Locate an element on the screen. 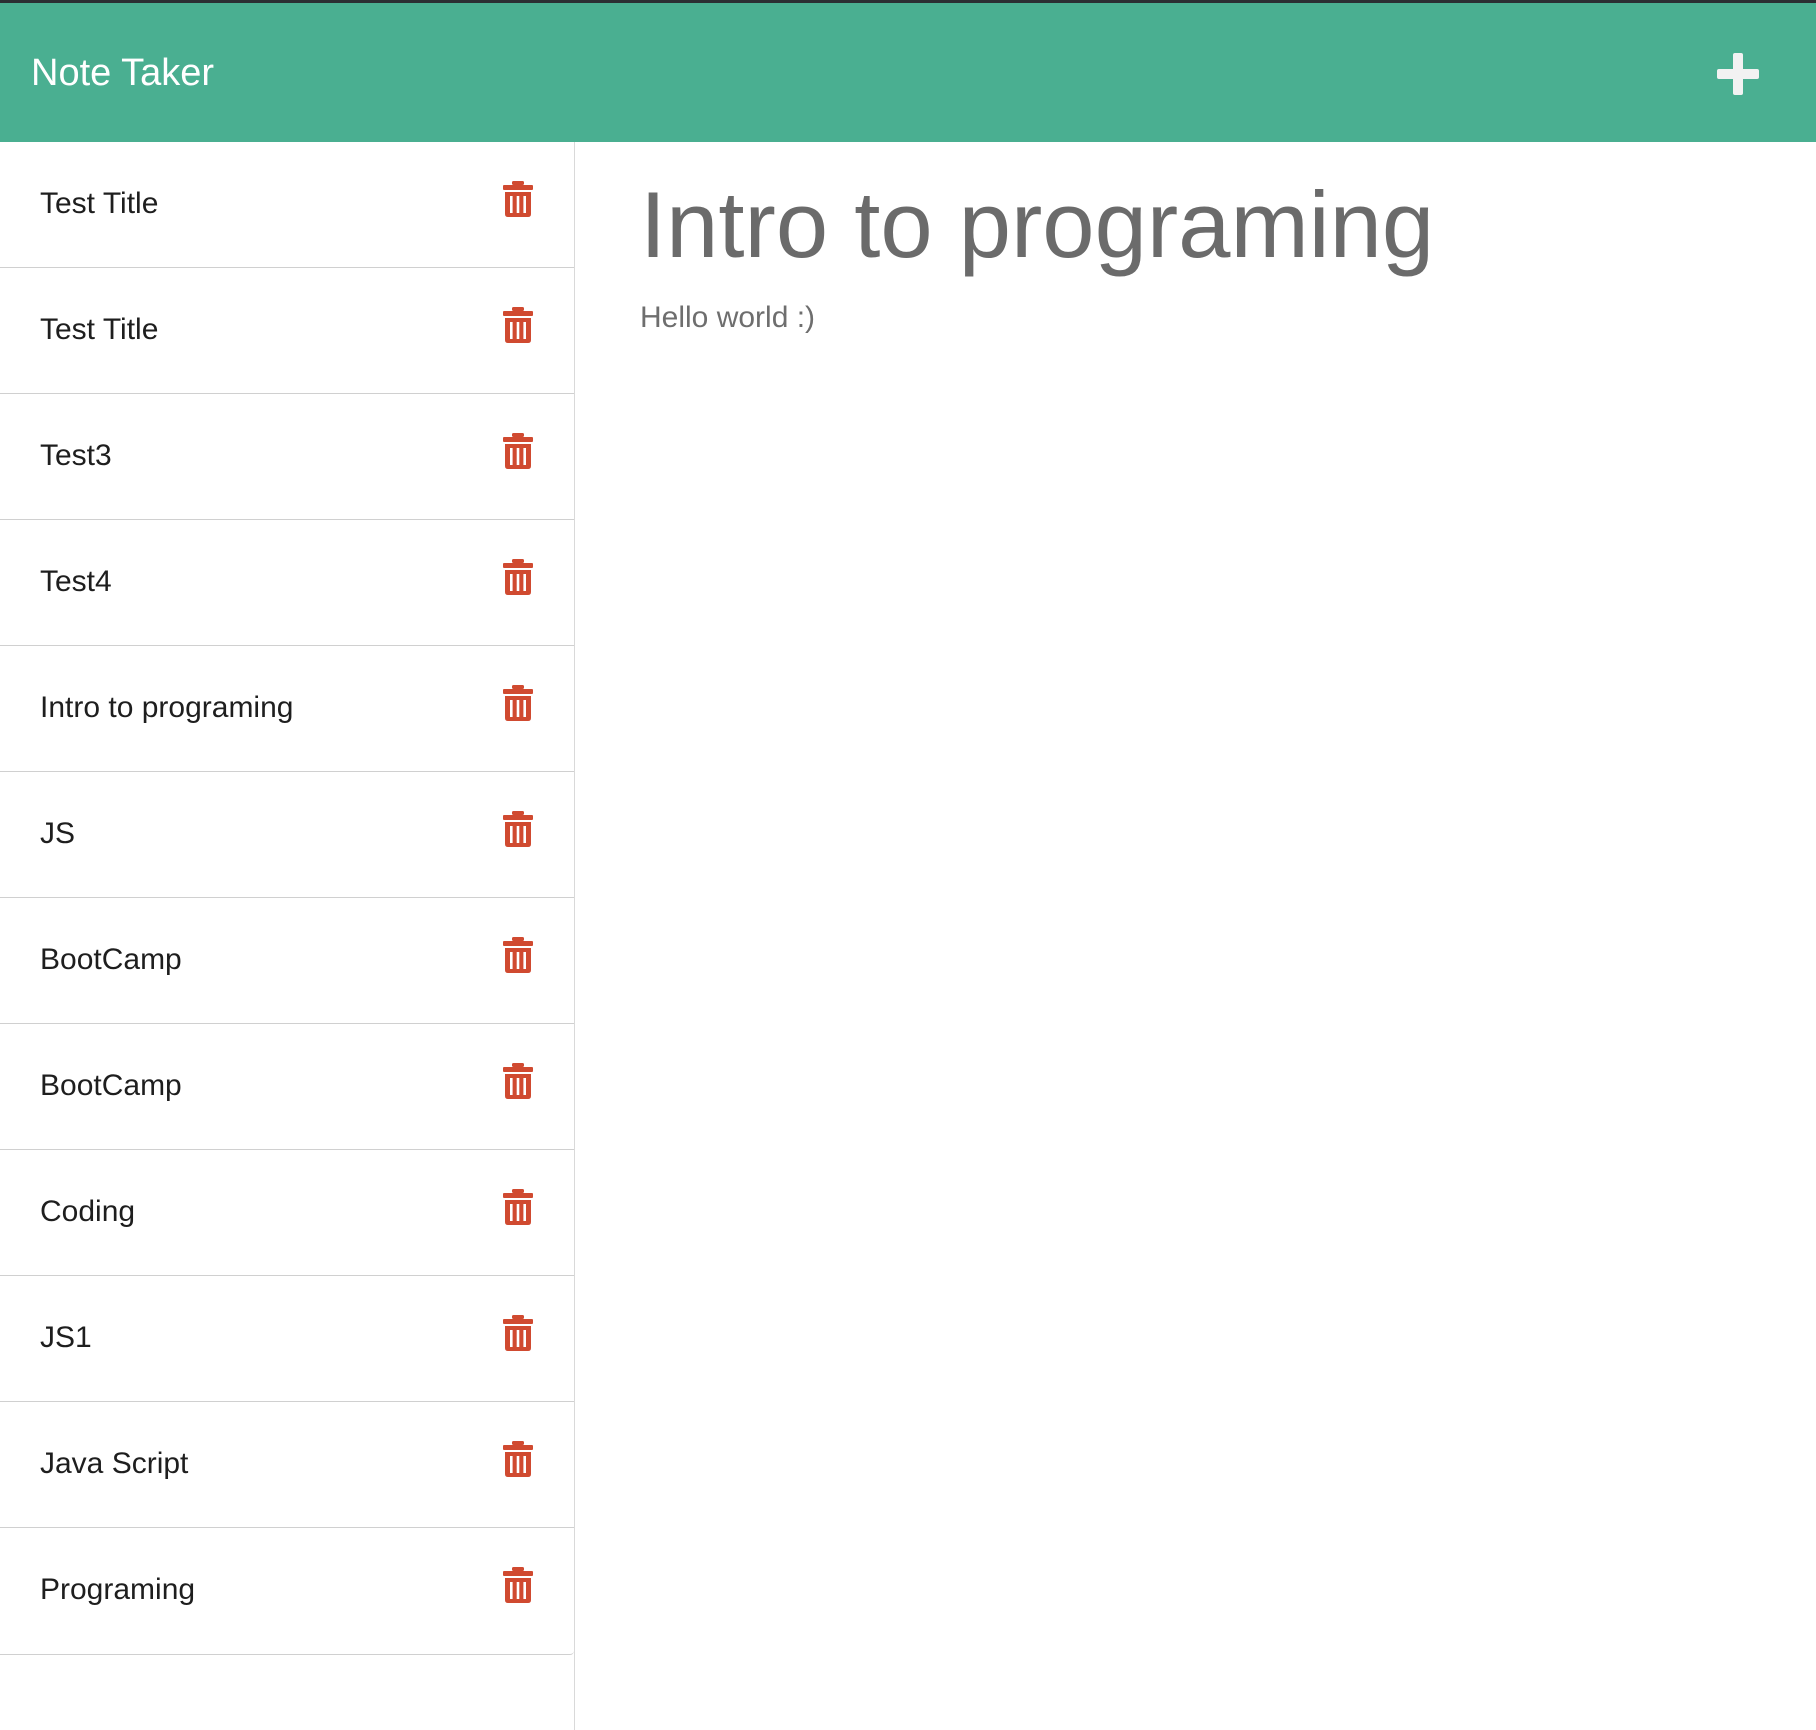 The image size is (1816, 1730). list-item: Java Script is located at coordinates (287, 1465).